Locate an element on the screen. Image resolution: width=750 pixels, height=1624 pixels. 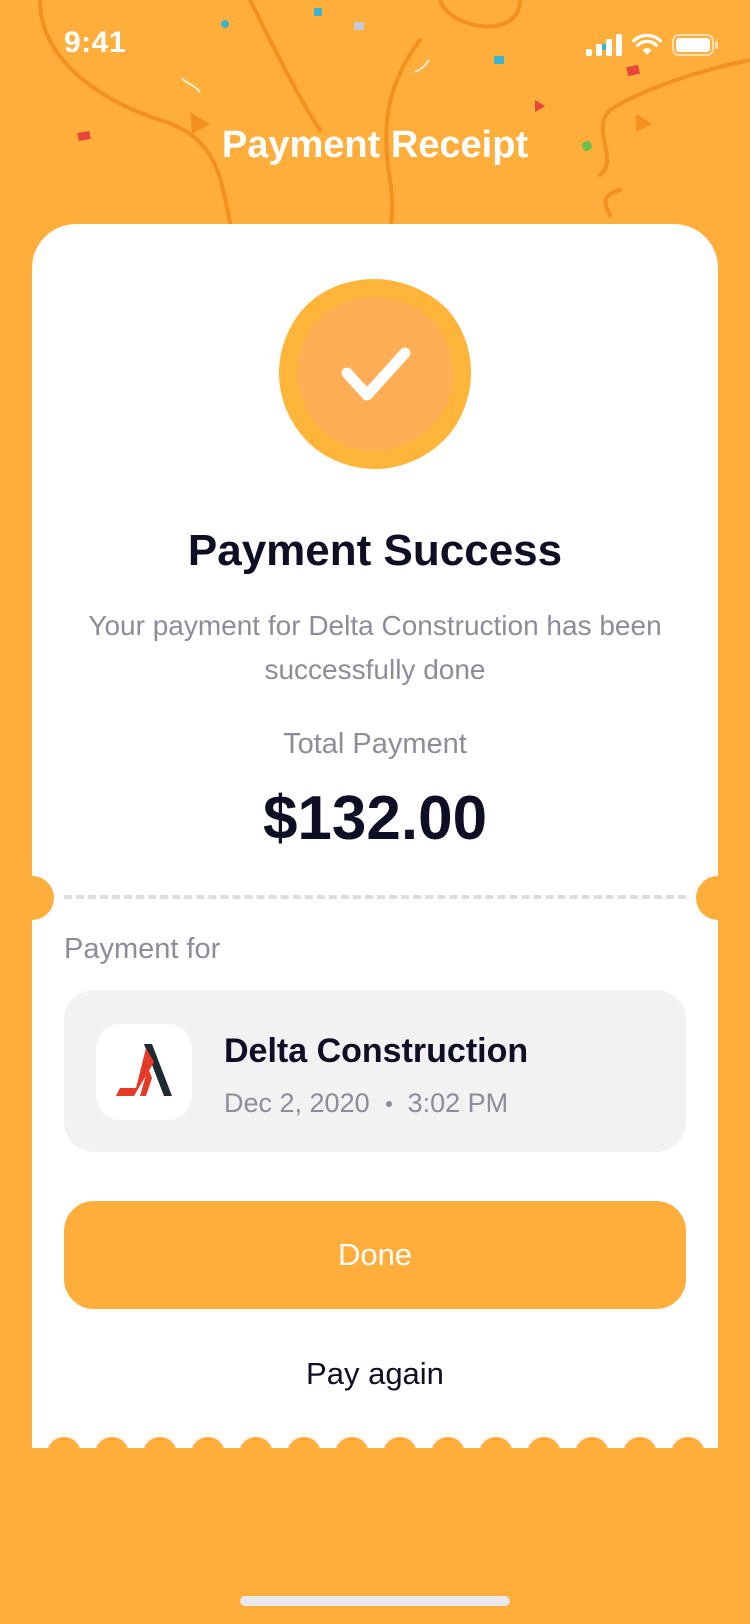
payment-date: Dec 2, 2020 is located at coordinates (297, 1103).